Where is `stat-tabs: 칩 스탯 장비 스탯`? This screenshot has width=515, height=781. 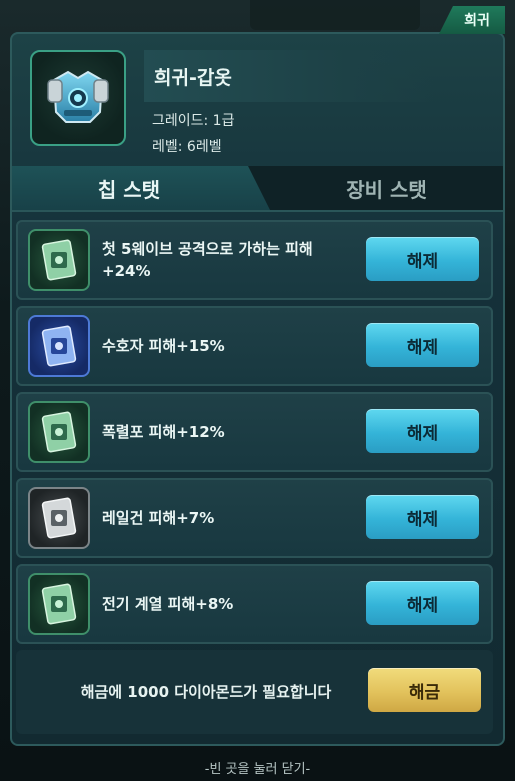
stat-tabs: 칩 스탯 장비 스탯 is located at coordinates (257, 188).